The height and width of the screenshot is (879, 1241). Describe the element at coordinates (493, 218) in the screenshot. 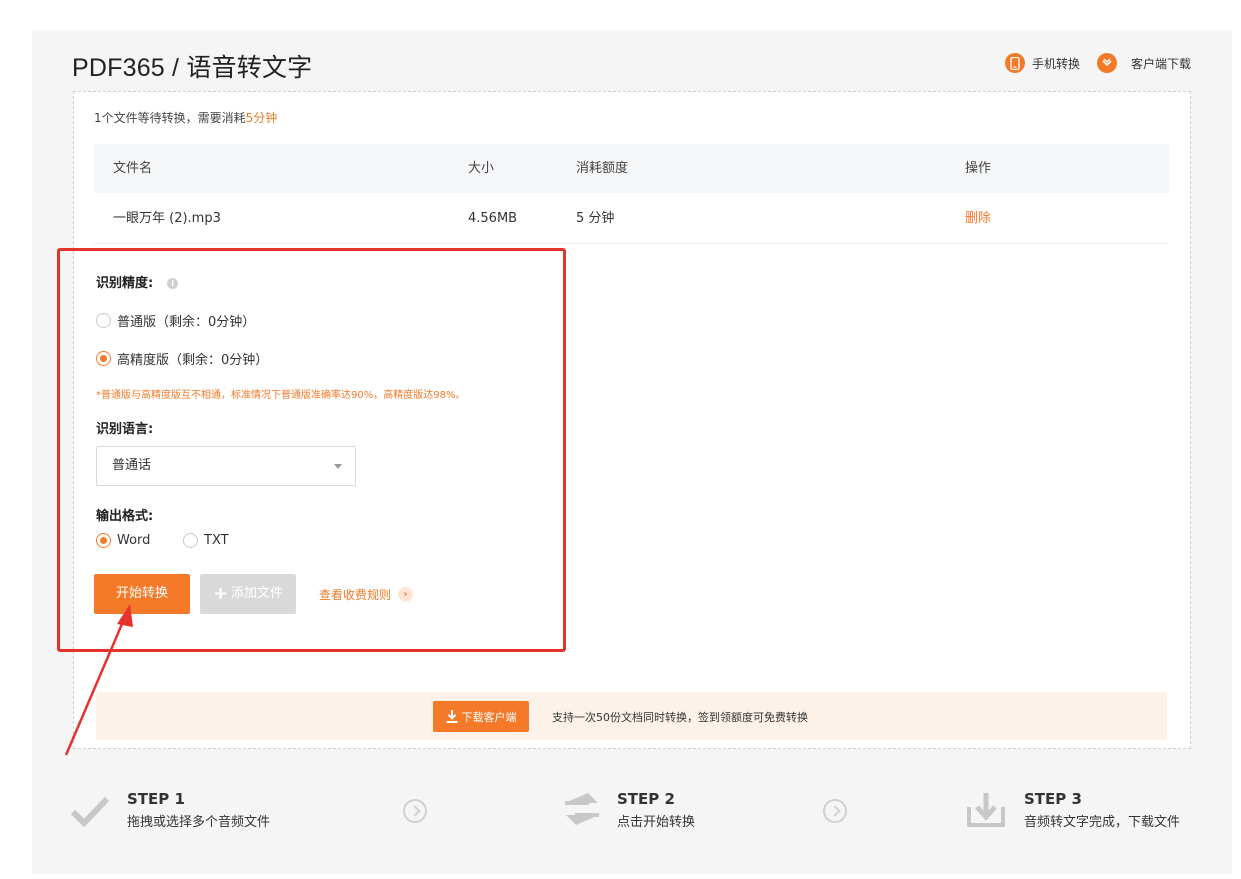

I see `file-size: 4.56MB` at that location.